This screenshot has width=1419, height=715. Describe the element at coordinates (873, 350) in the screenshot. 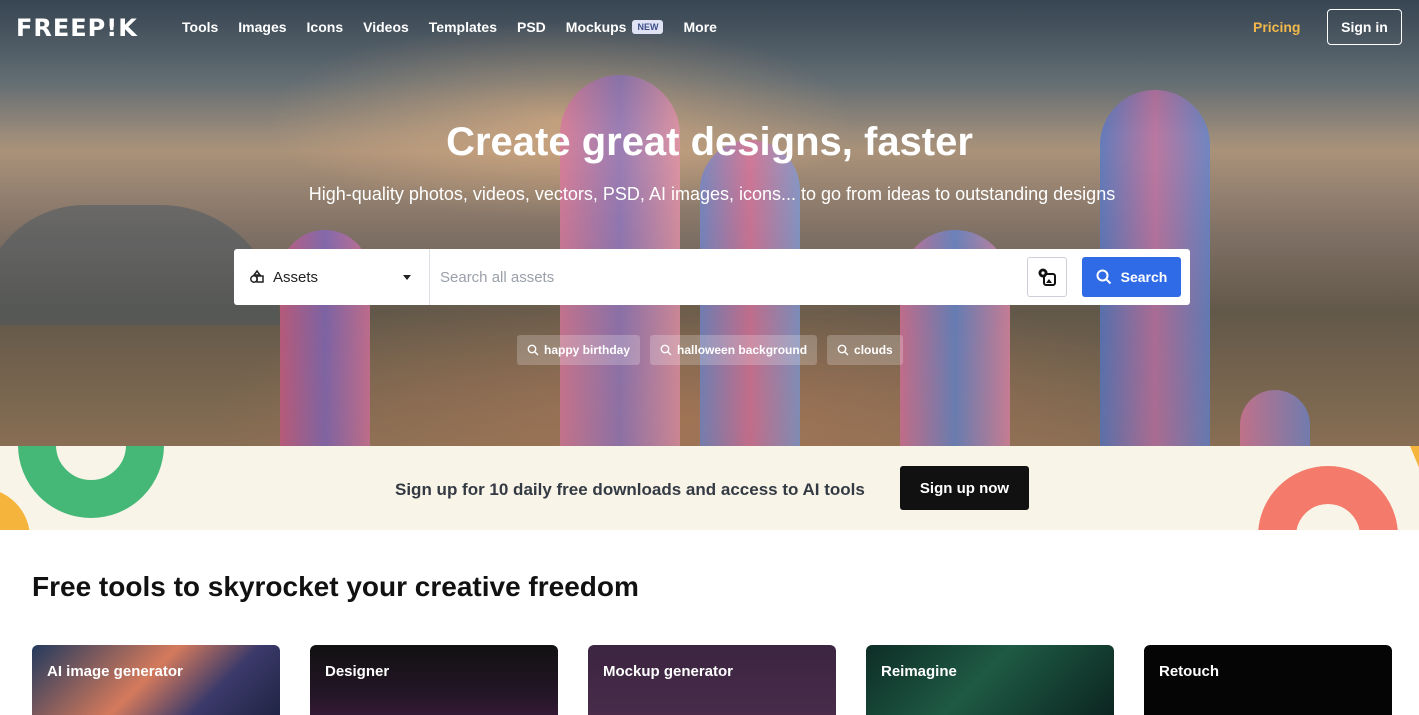

I see `suggestion-label: clouds` at that location.